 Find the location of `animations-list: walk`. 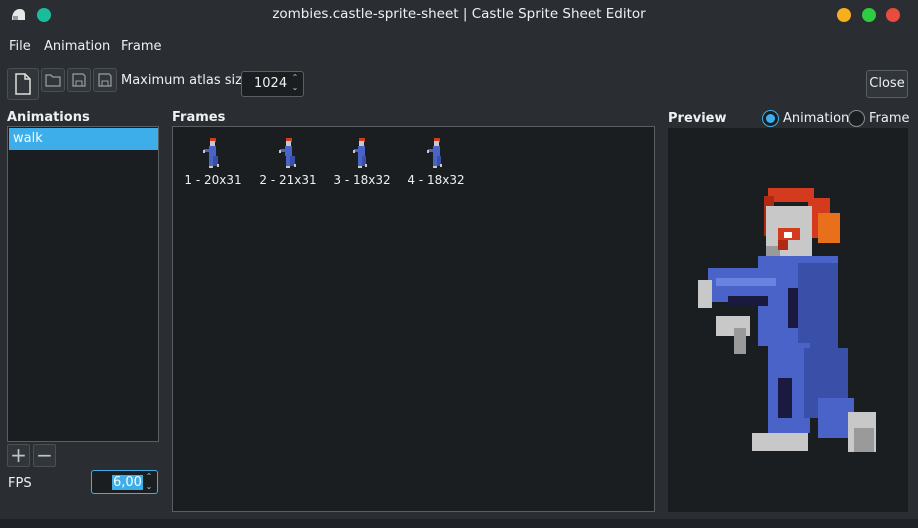

animations-list: walk is located at coordinates (83, 284).